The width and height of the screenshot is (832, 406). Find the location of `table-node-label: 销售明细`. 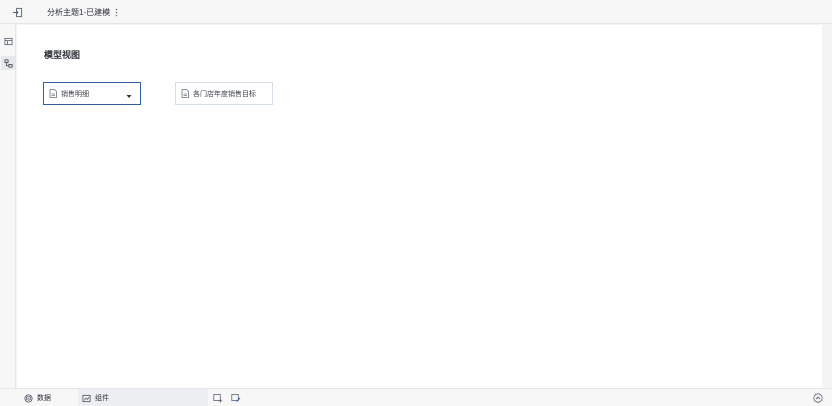

table-node-label: 销售明细 is located at coordinates (75, 94).